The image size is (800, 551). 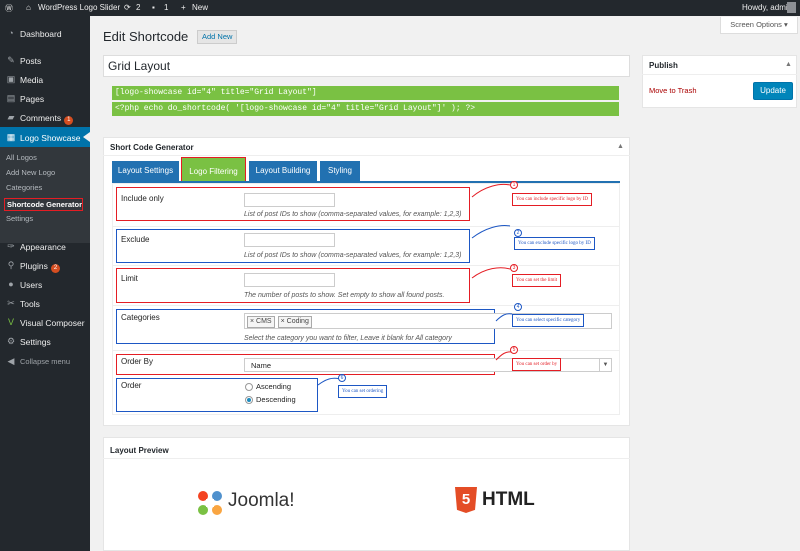 What do you see at coordinates (11, 361) in the screenshot?
I see `collapse-icon: ◀` at bounding box center [11, 361].